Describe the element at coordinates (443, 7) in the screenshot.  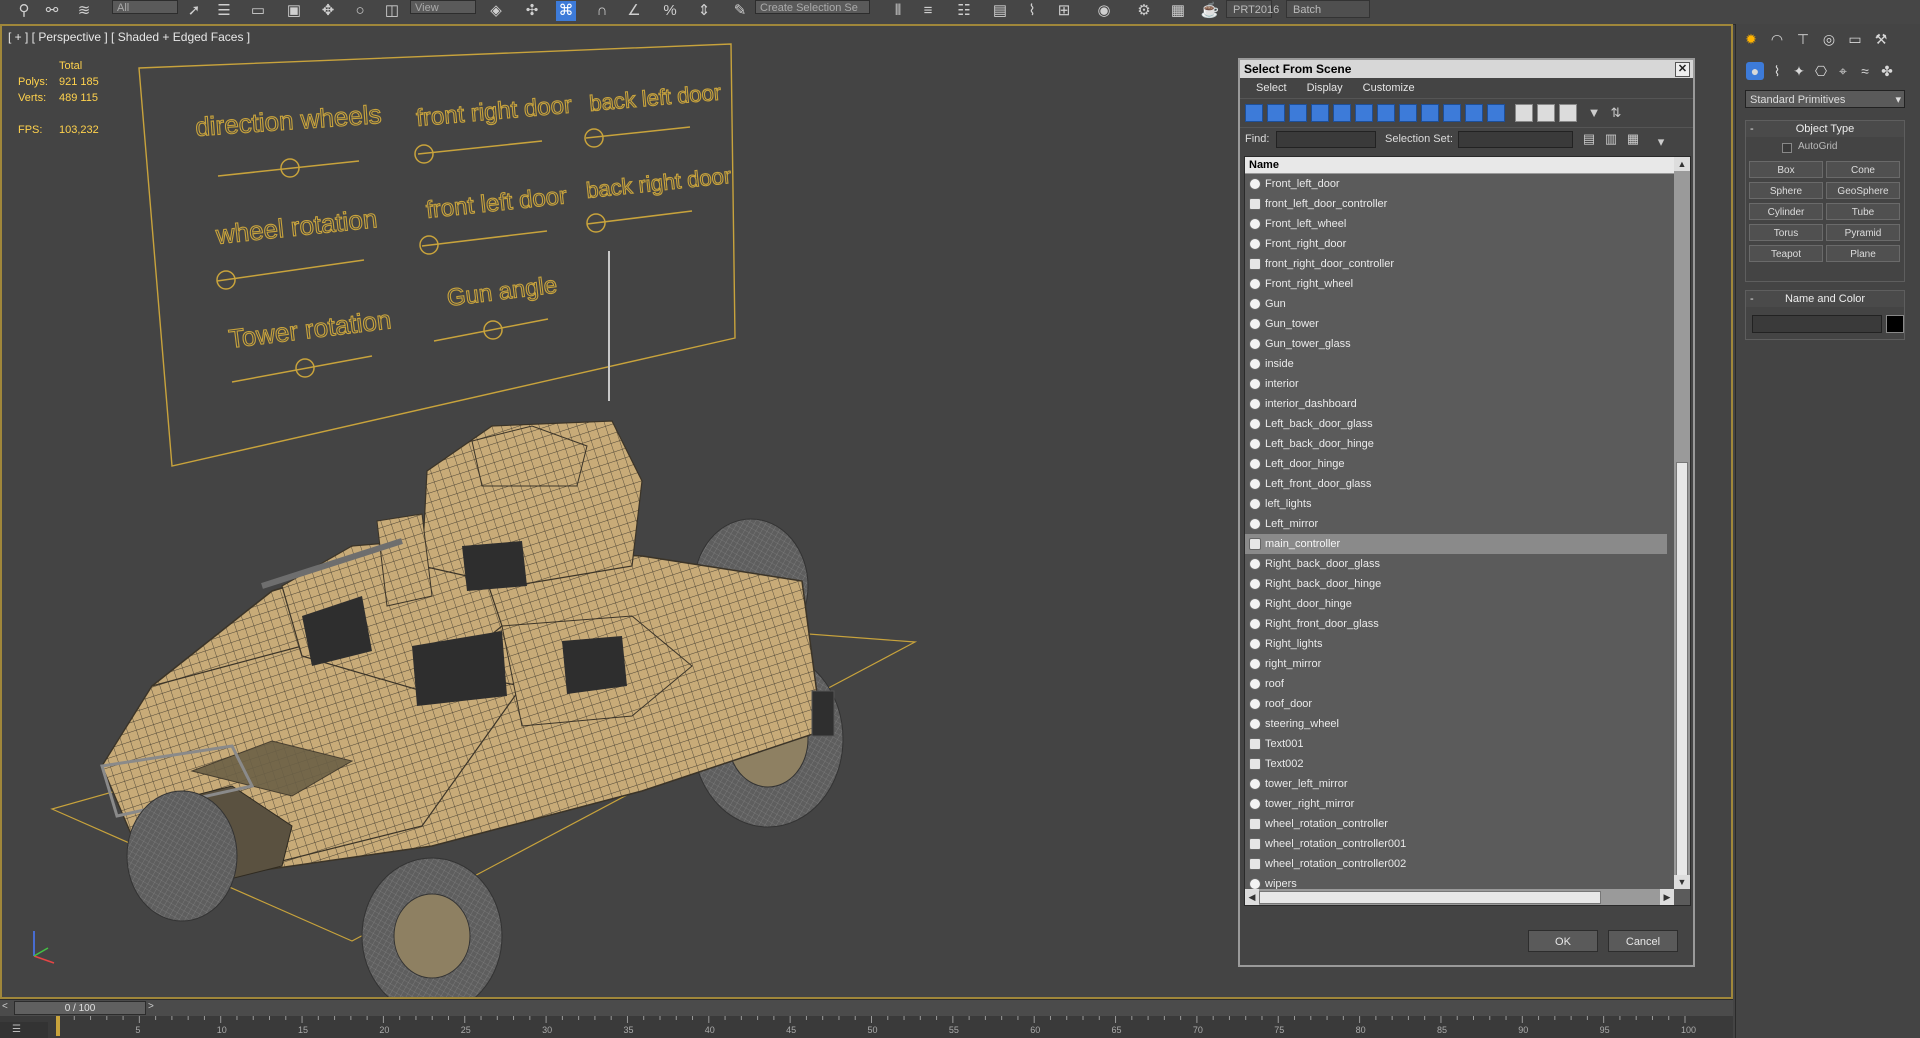
I see `reference-coord-dropdown: View` at that location.